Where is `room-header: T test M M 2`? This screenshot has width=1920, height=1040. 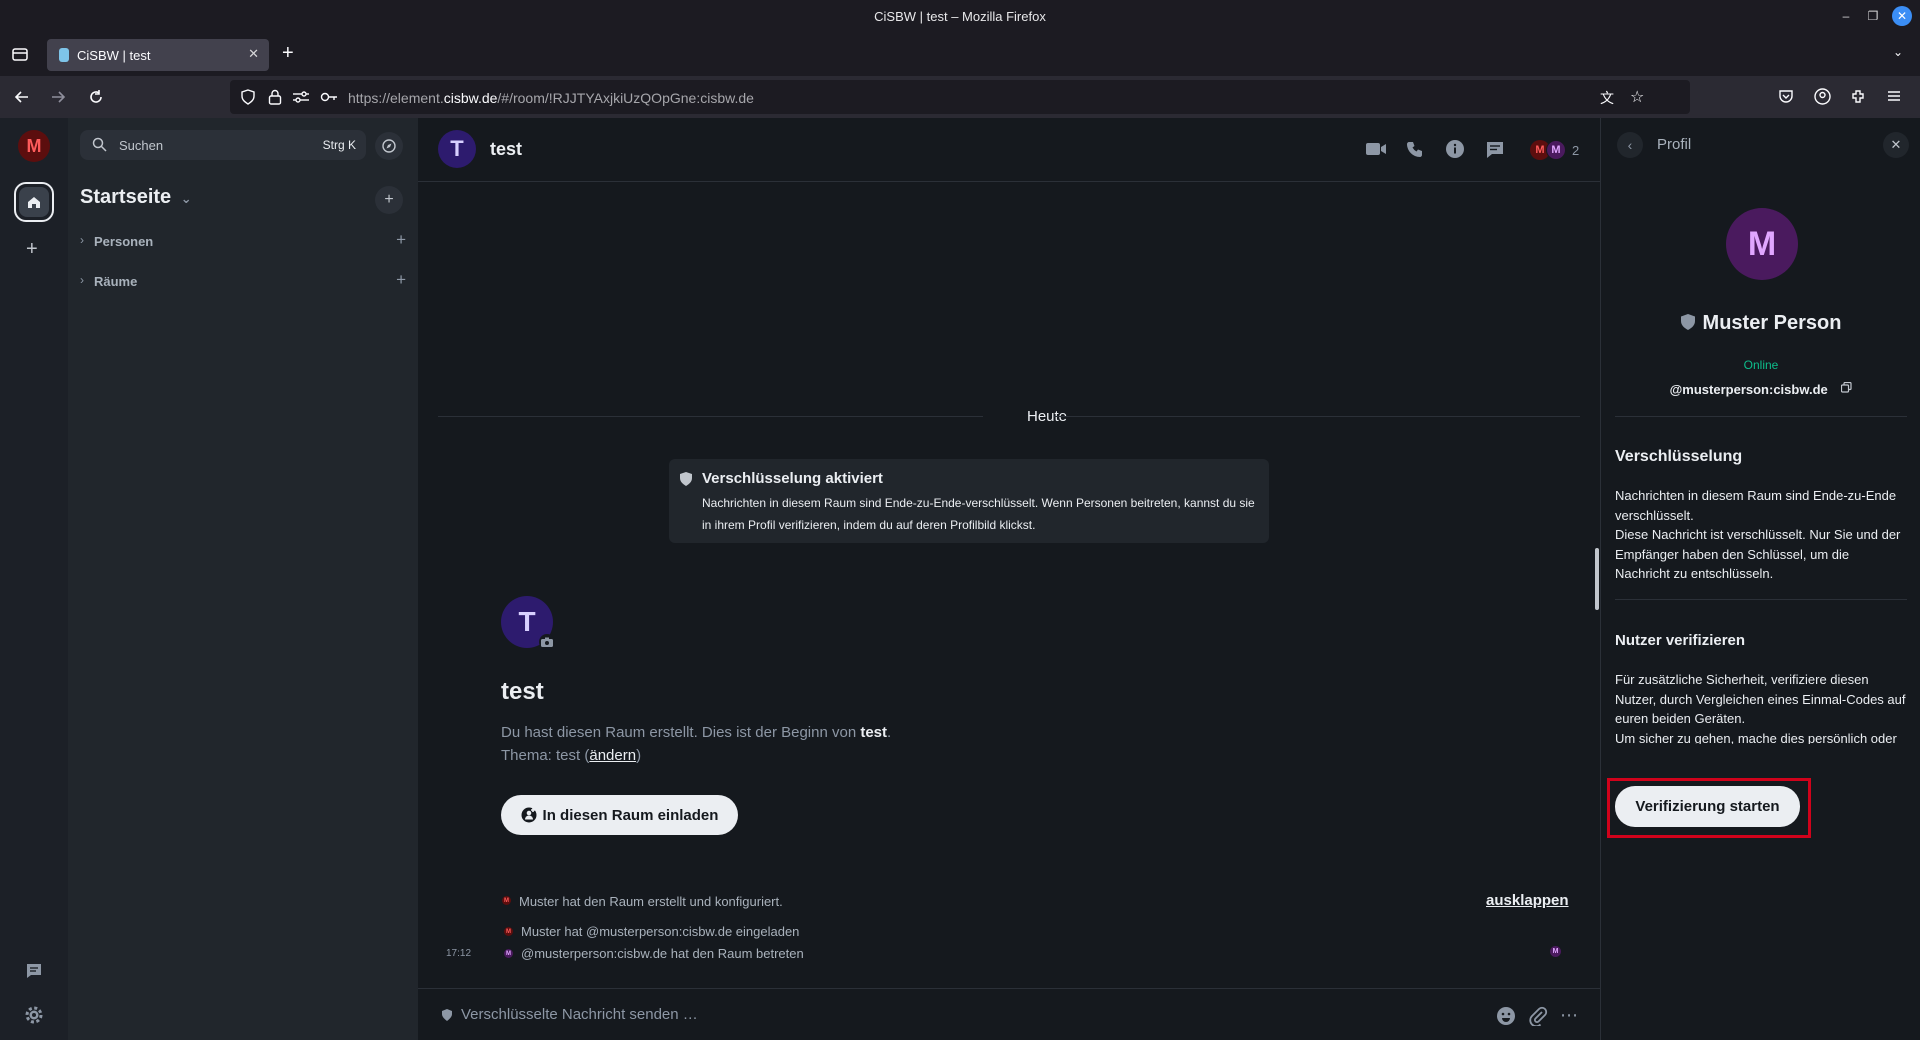 room-header: T test M M 2 is located at coordinates (1009, 150).